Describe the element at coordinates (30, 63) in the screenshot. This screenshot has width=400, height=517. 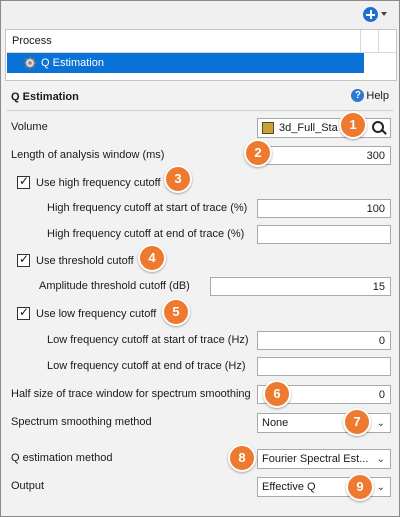
I see `gear-icon` at that location.